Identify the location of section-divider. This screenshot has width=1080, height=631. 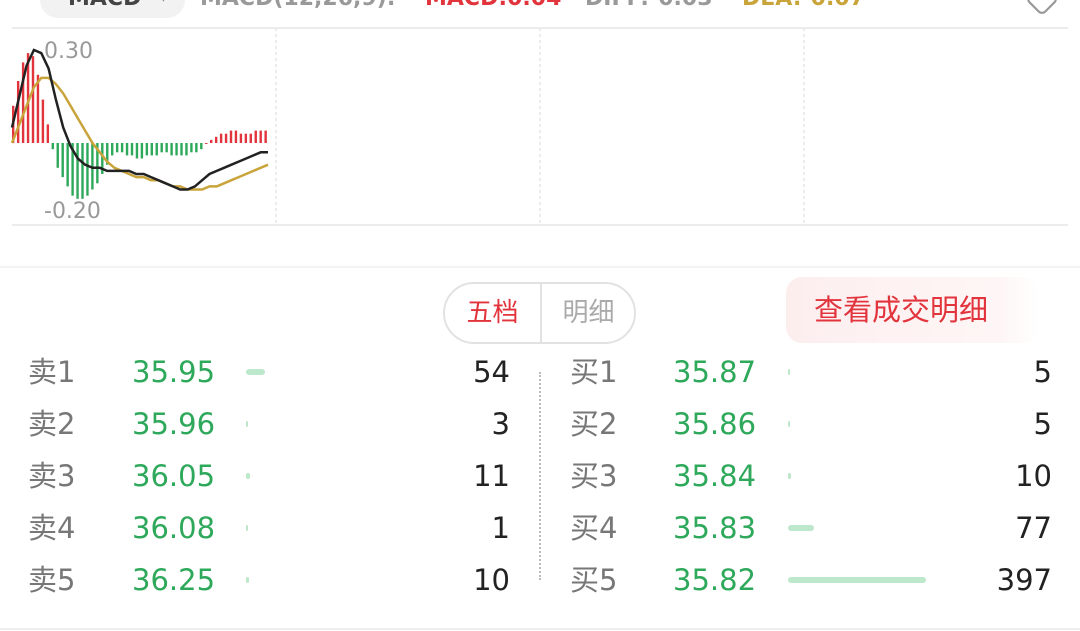
(540, 267).